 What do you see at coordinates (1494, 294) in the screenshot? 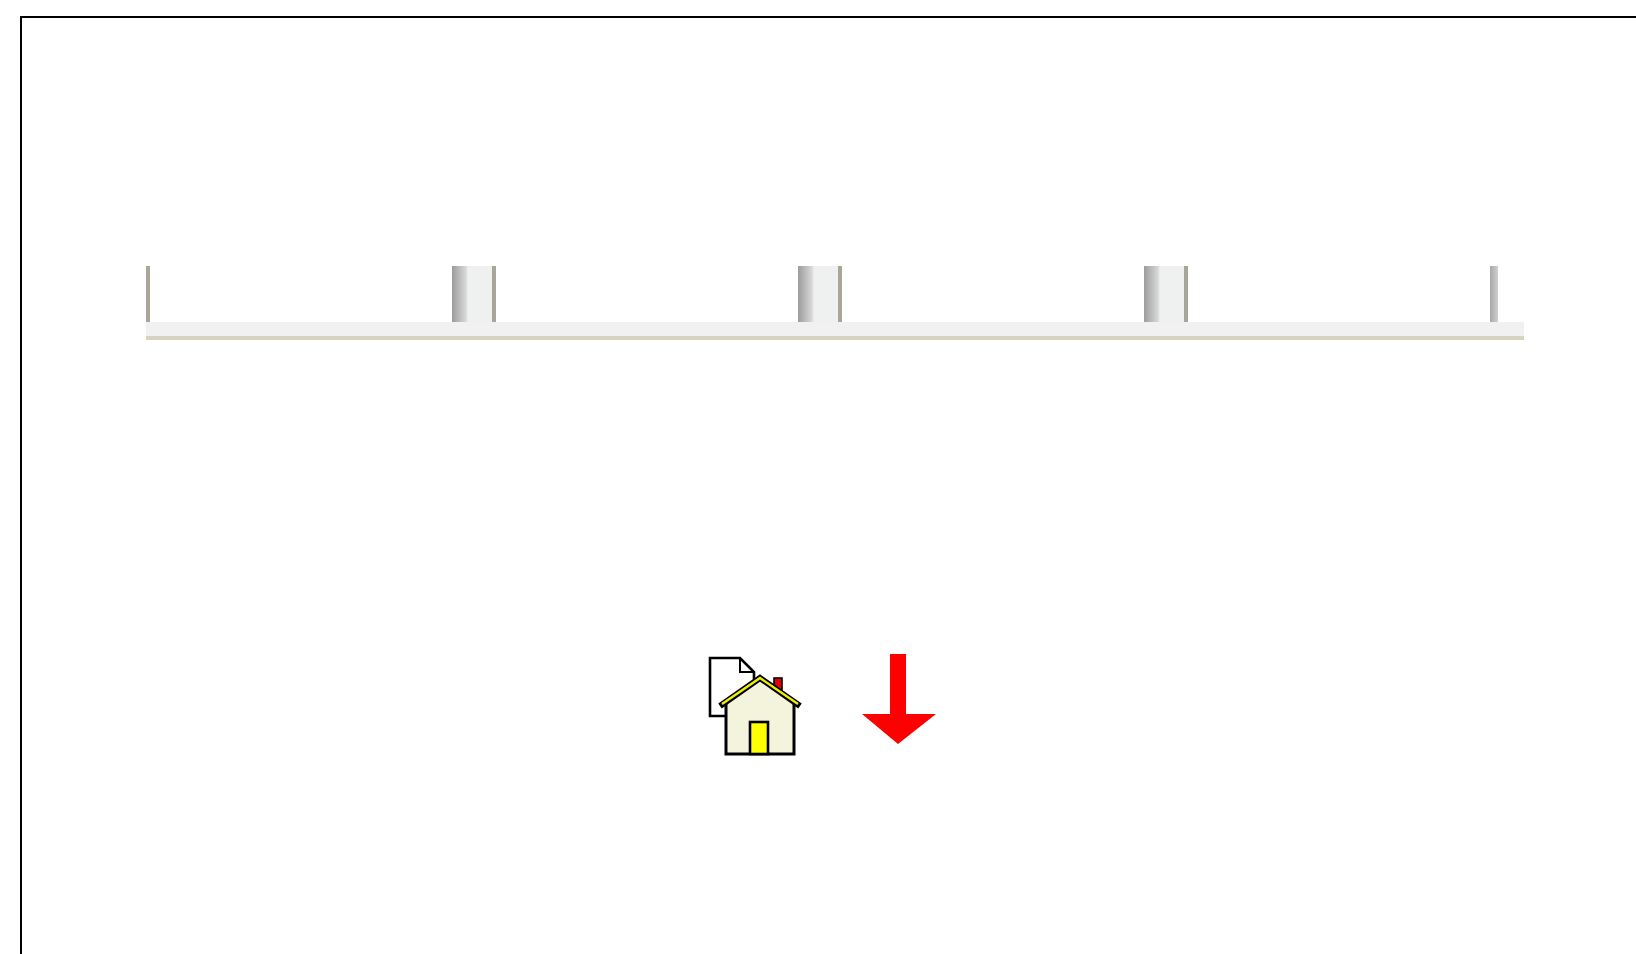
I see `tab-strip-end` at bounding box center [1494, 294].